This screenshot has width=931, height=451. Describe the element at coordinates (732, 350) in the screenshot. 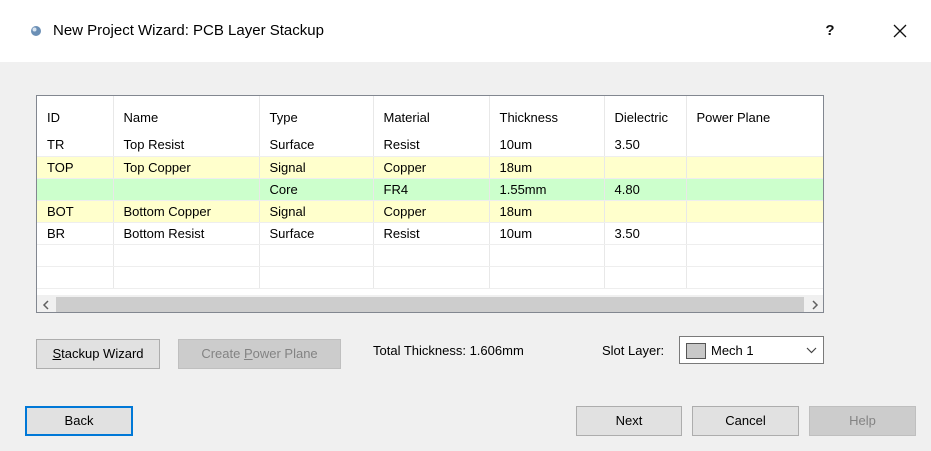

I see `slot-layer-value: Mech 1` at that location.